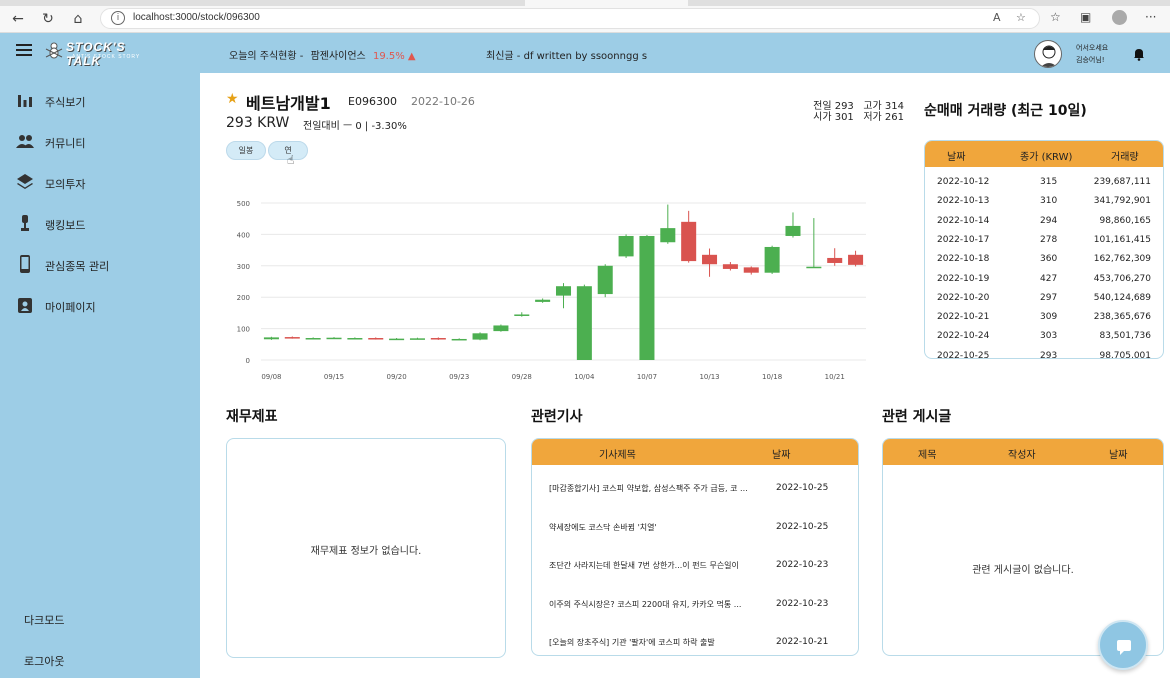 The height and width of the screenshot is (678, 1170). Describe the element at coordinates (1044, 317) in the screenshot. I see `table-row: 2022-10-21 309 238,365,676` at that location.